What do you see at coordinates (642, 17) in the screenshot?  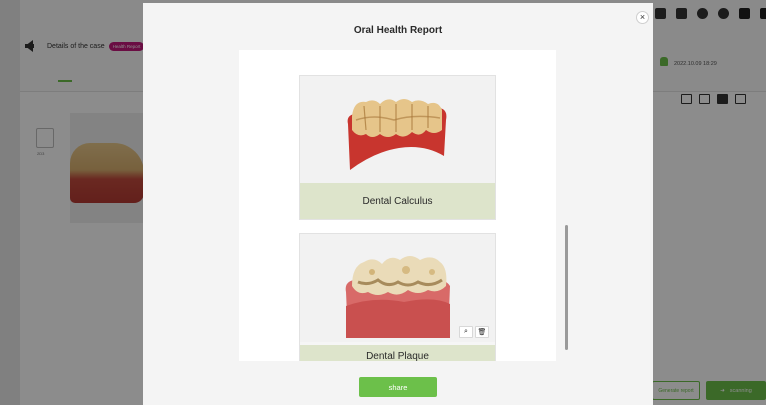 I see `modal-close-icon: ×` at bounding box center [642, 17].